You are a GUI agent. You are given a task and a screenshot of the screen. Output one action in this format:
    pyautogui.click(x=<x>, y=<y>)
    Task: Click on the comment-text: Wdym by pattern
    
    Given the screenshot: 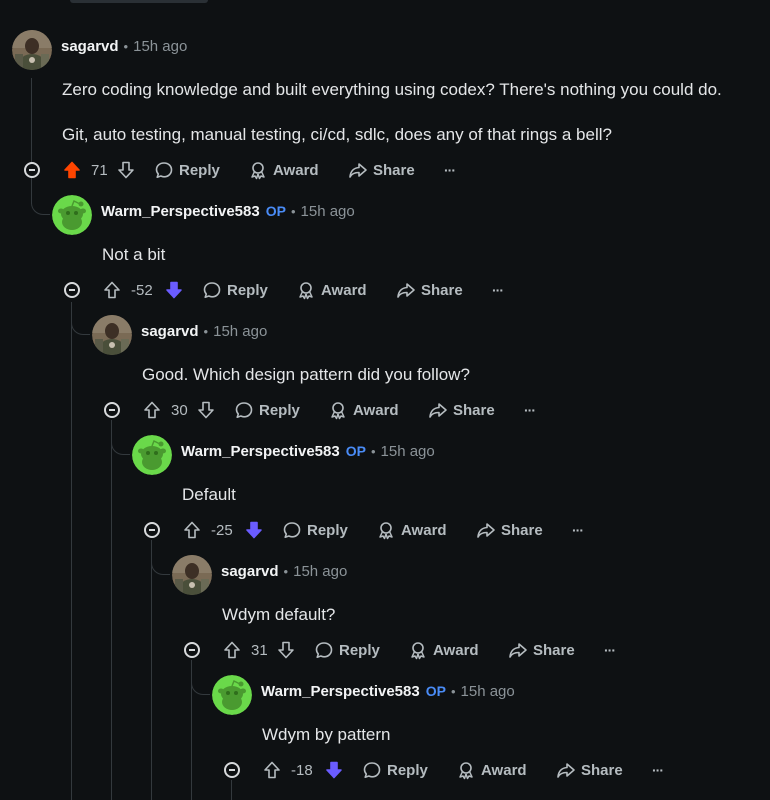 What is the action you would take?
    pyautogui.click(x=326, y=734)
    